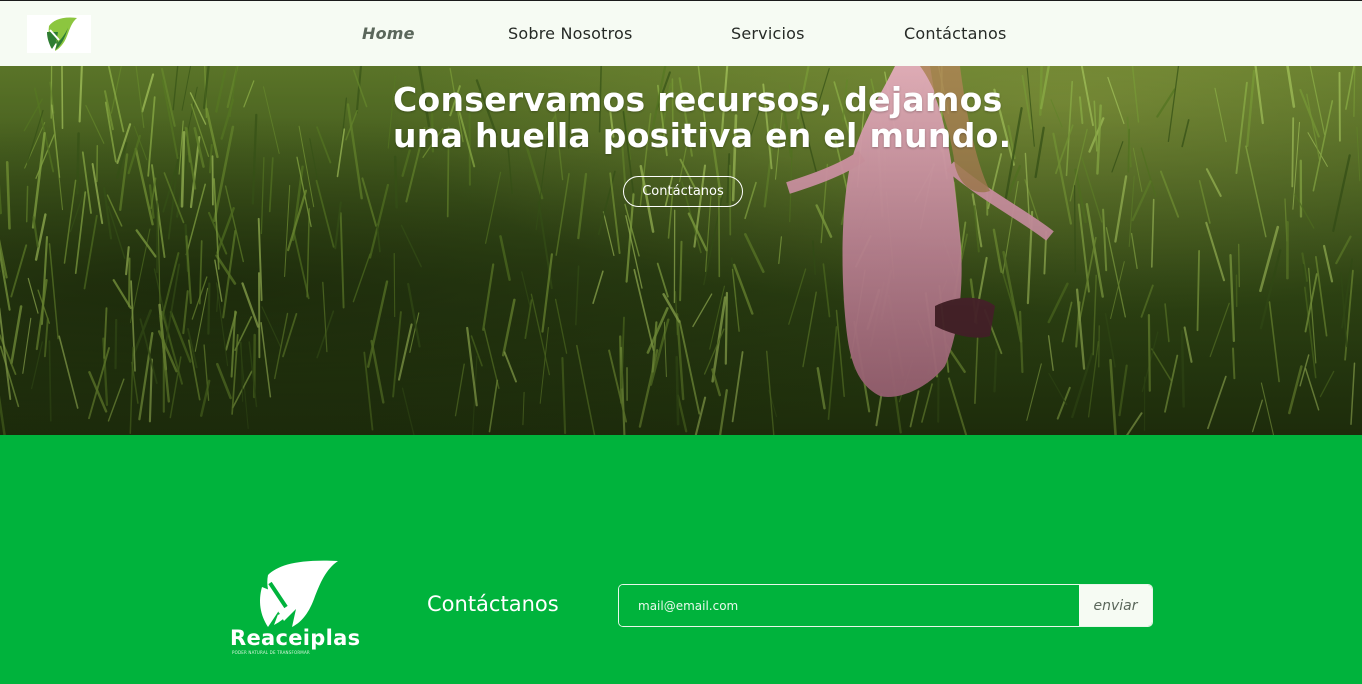 The height and width of the screenshot is (684, 1362). Describe the element at coordinates (271, 652) in the screenshot. I see `brand-tagline: PODER NATURAL DE TRANSFORMAR` at that location.